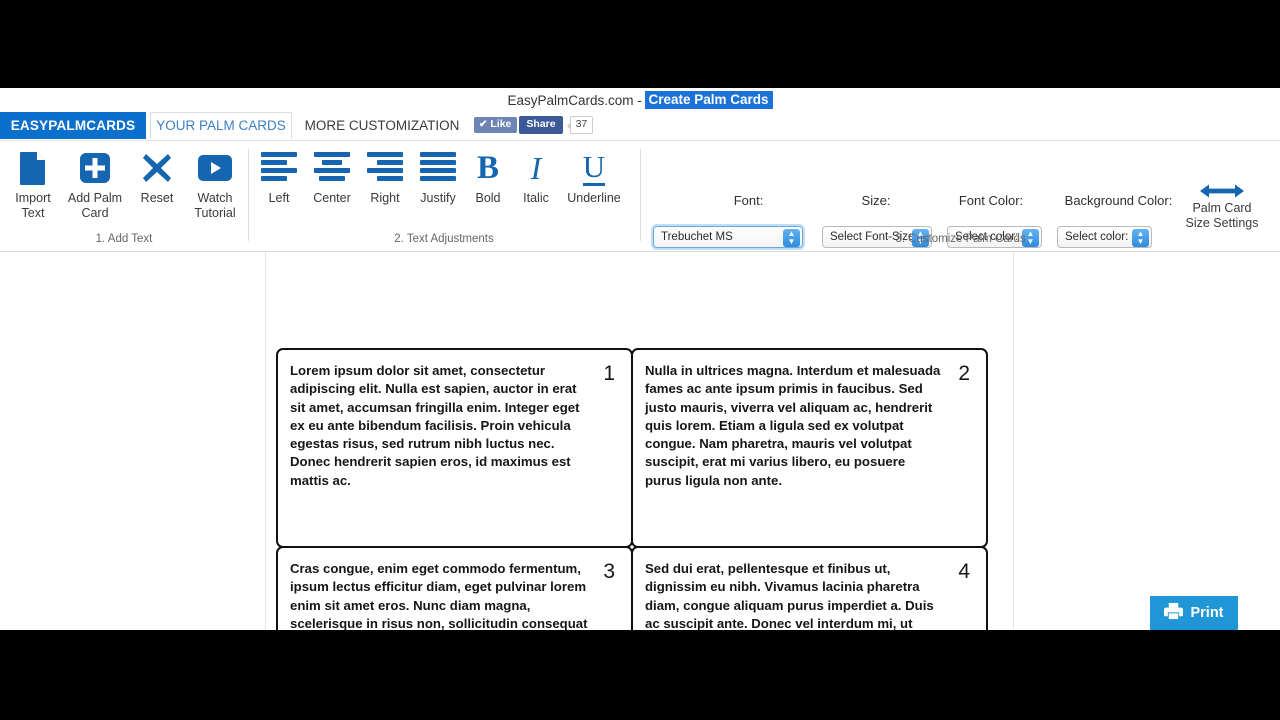  I want to click on palm-card-number: 1, so click(609, 373).